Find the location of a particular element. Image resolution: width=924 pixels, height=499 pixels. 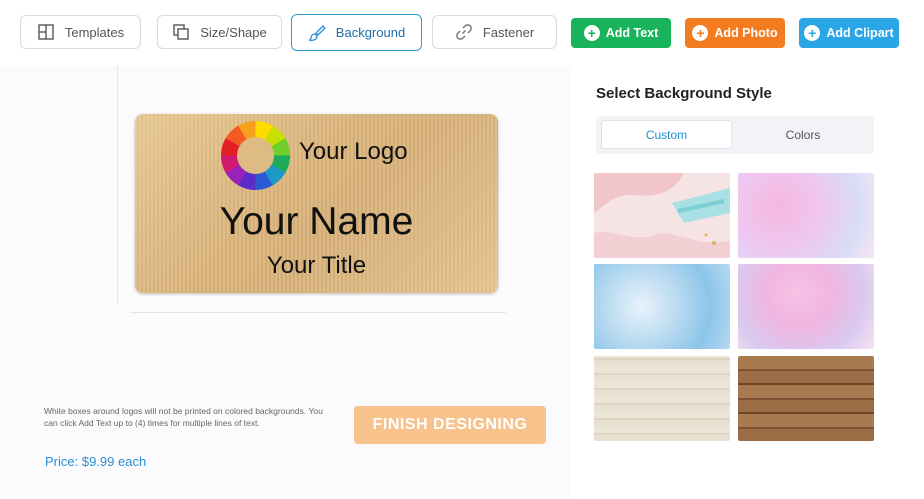

tab-size-shape-label: Size/Shape is located at coordinates (233, 32).